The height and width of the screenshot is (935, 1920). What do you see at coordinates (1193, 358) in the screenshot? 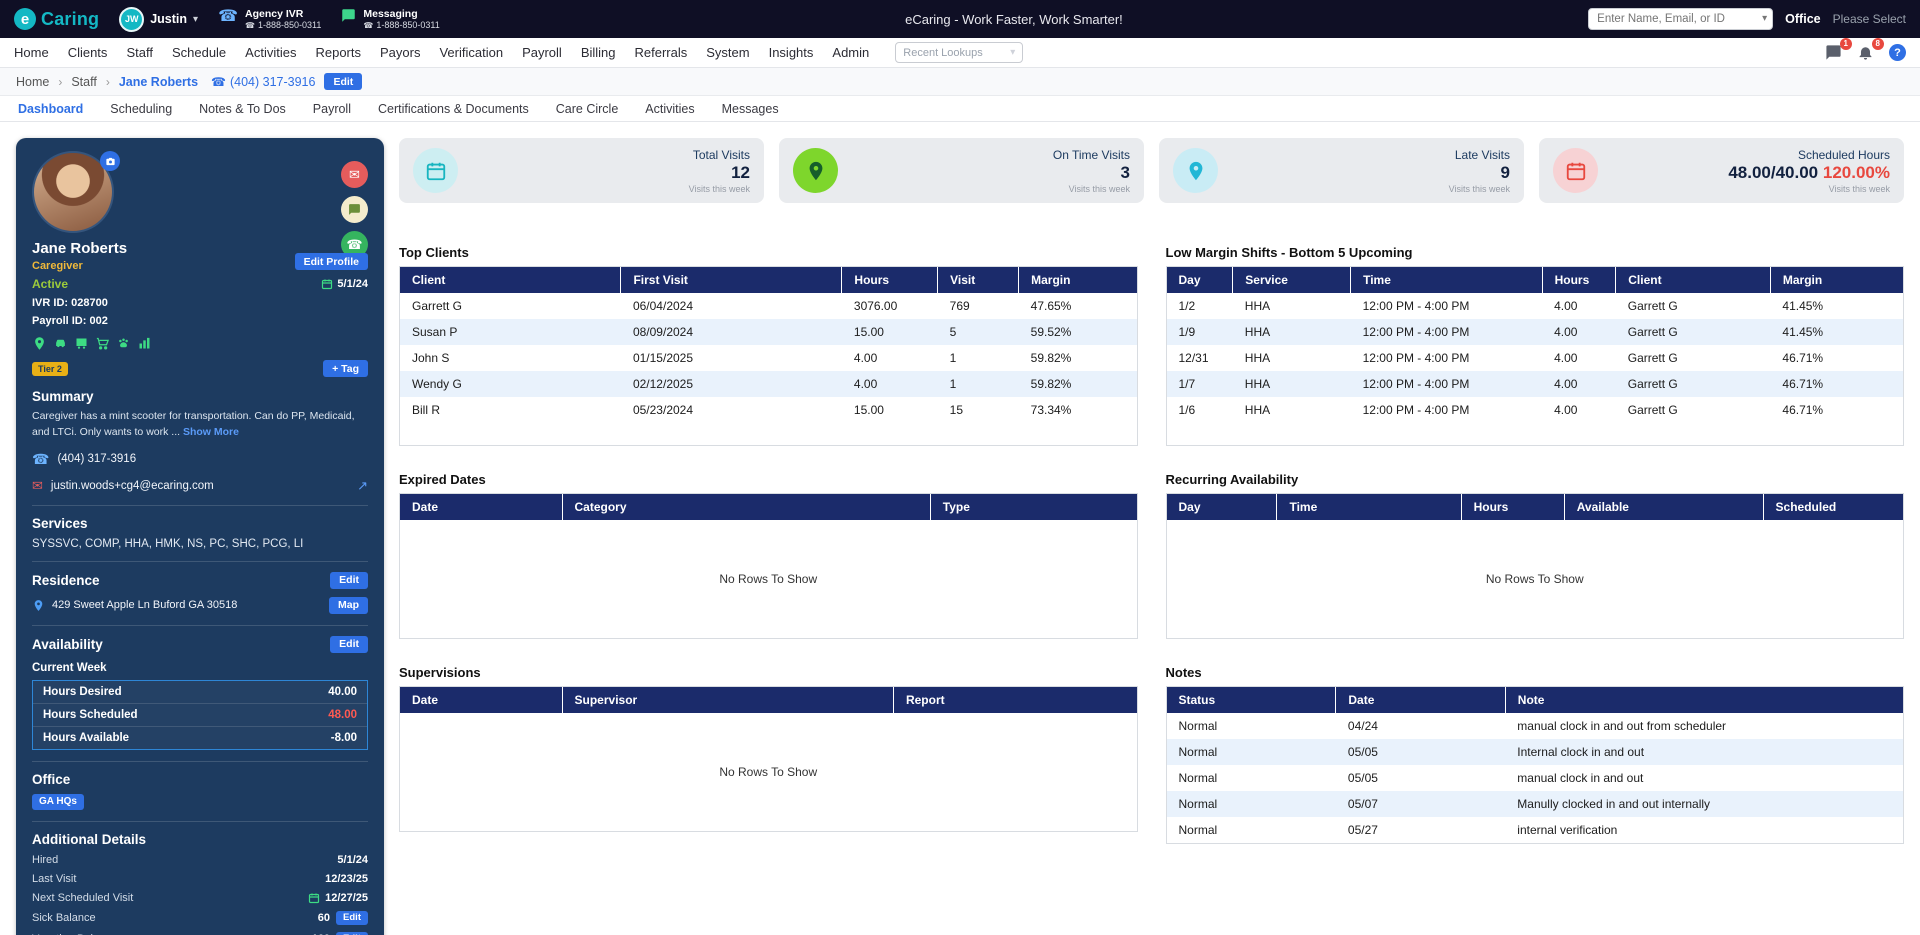
I see `table-cell: 12/31` at bounding box center [1193, 358].